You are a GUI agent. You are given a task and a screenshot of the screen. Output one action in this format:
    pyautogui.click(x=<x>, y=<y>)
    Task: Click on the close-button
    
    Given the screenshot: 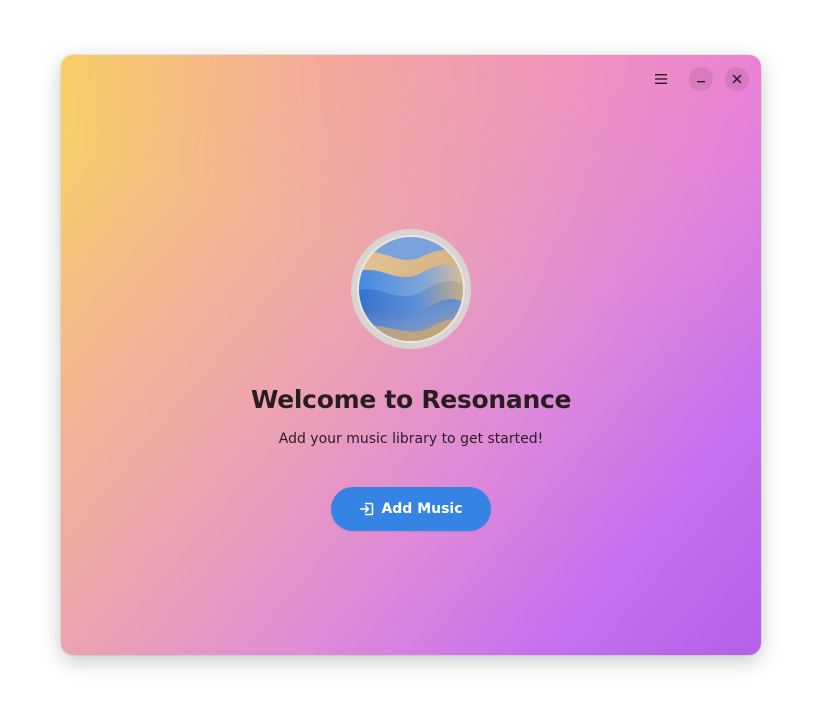 What is the action you would take?
    pyautogui.click(x=737, y=79)
    